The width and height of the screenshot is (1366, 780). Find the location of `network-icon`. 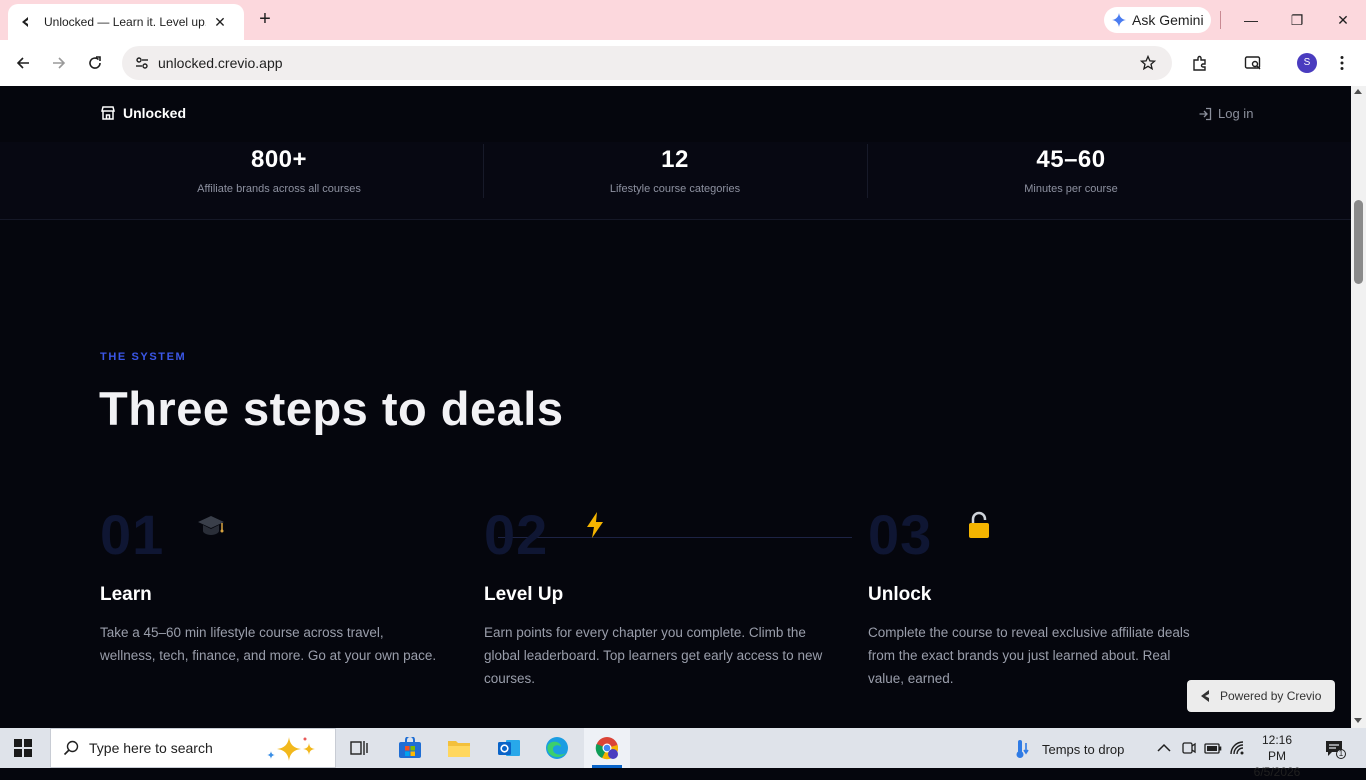

network-icon is located at coordinates (1238, 748).